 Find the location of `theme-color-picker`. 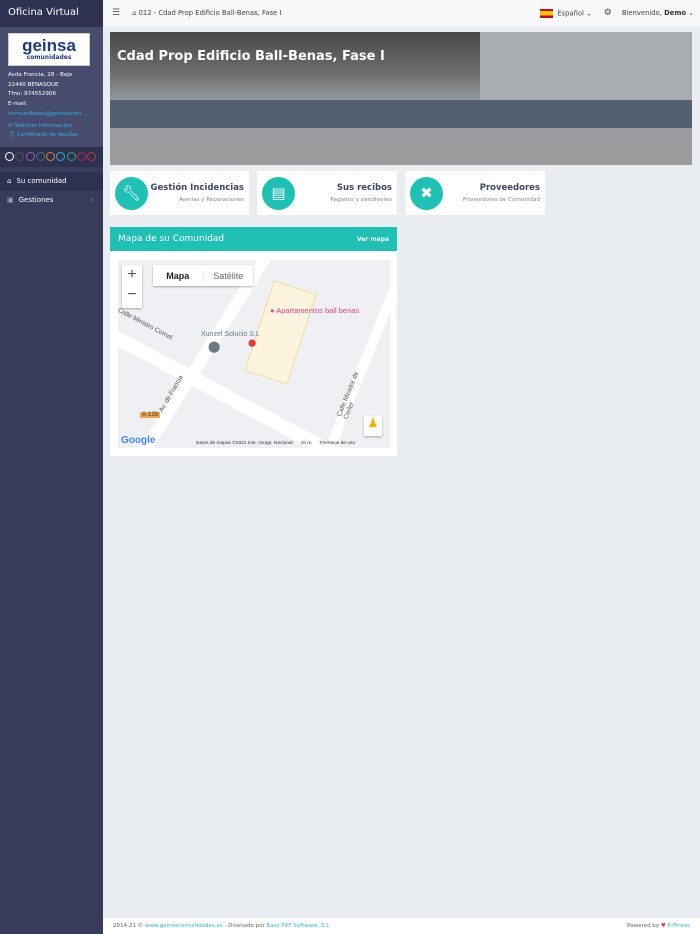

theme-color-picker is located at coordinates (51, 156).